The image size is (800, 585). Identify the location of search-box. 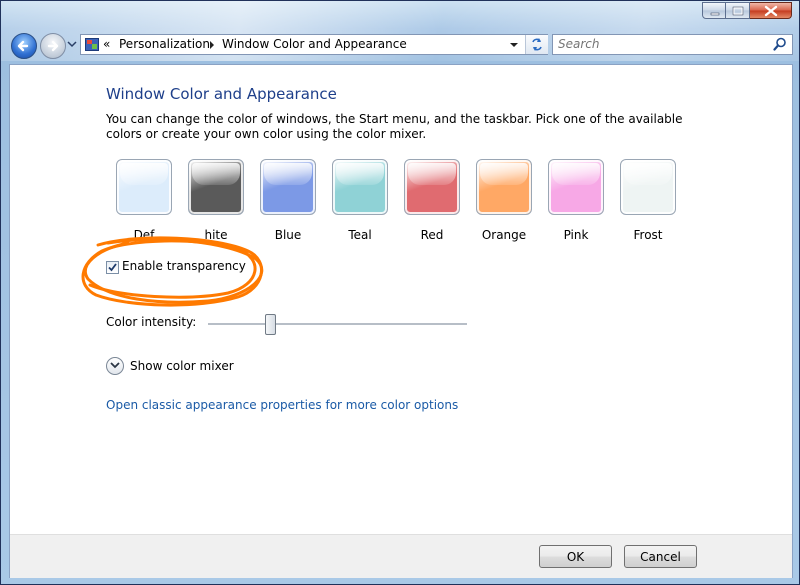
(672, 44).